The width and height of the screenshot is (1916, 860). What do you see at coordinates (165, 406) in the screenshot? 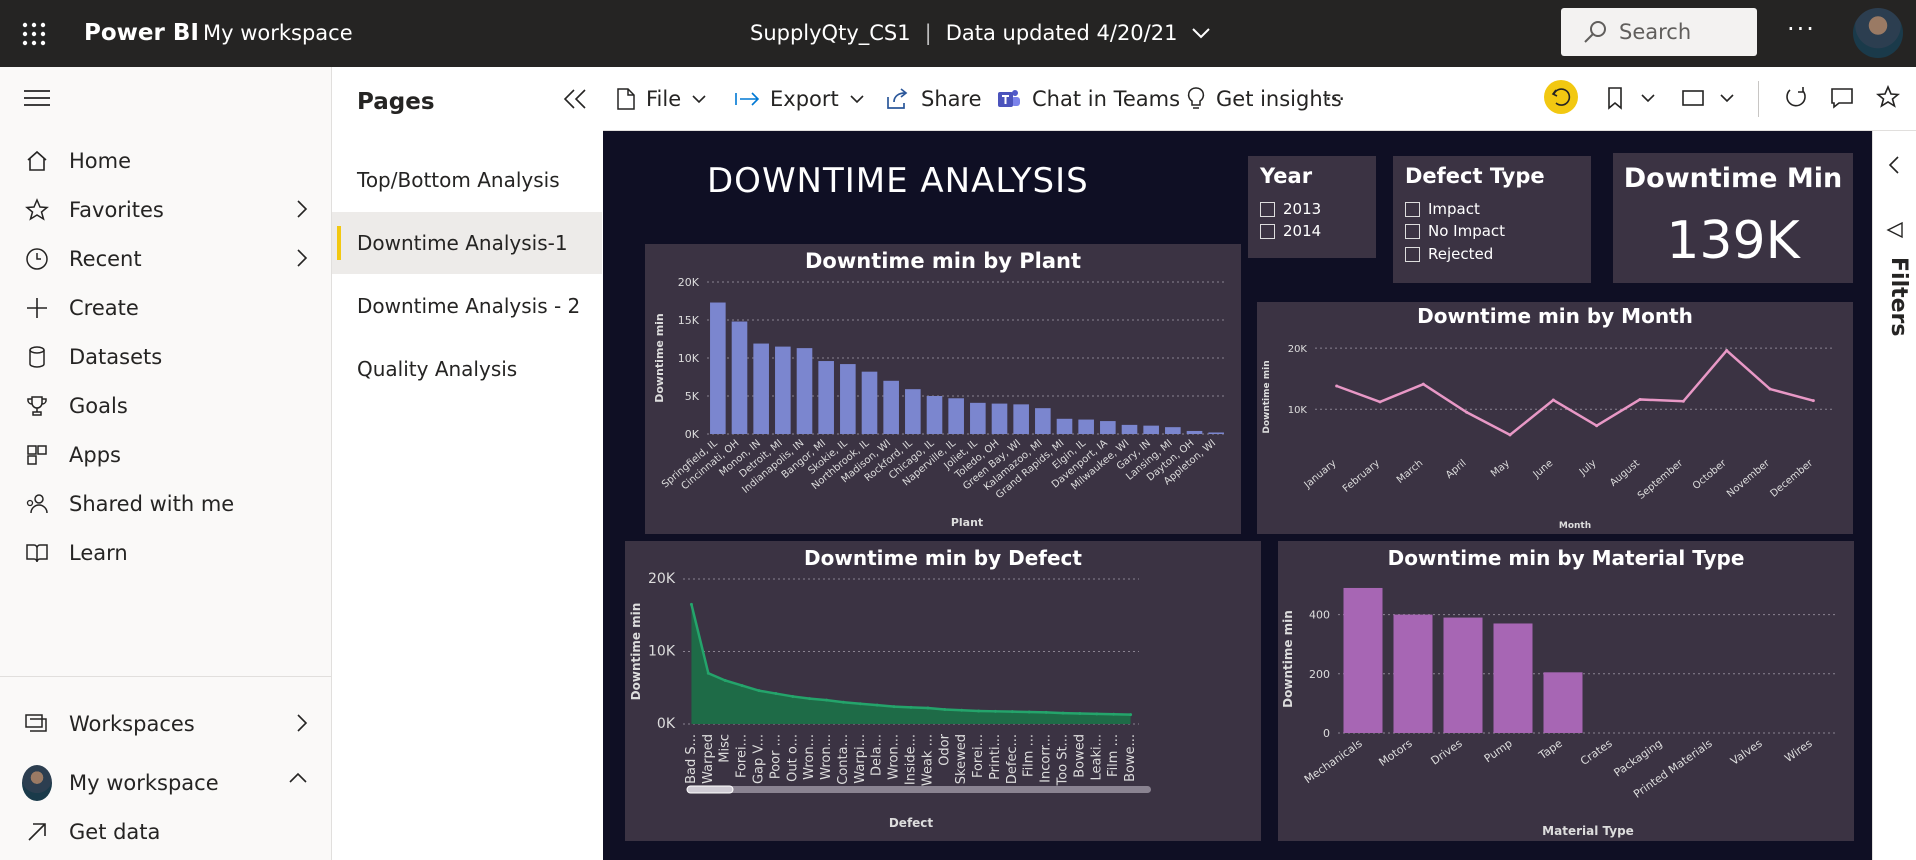
I see `nav-goals: Goals` at bounding box center [165, 406].